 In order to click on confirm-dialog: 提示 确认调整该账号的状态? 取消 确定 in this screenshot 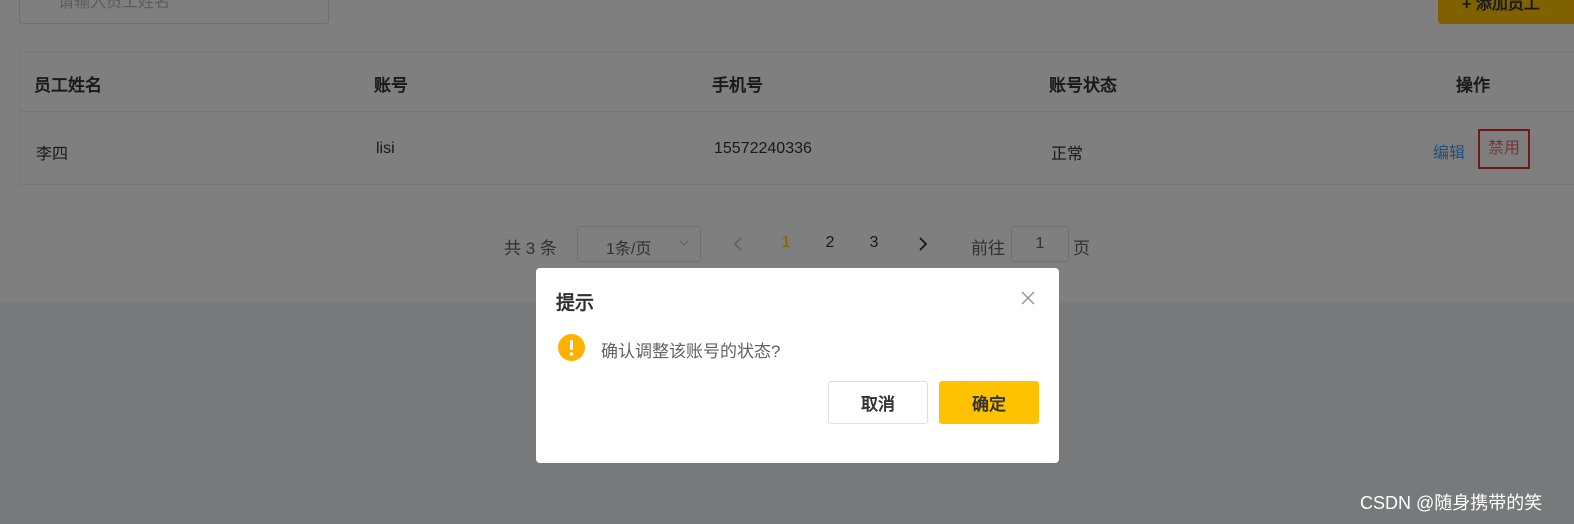, I will do `click(797, 365)`.